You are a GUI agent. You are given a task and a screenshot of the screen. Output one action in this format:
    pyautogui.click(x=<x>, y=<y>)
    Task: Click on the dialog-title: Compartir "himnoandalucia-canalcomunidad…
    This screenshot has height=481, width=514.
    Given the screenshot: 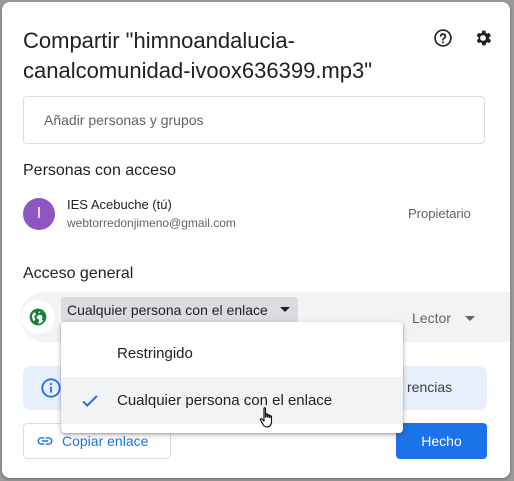 What is the action you would take?
    pyautogui.click(x=198, y=55)
    